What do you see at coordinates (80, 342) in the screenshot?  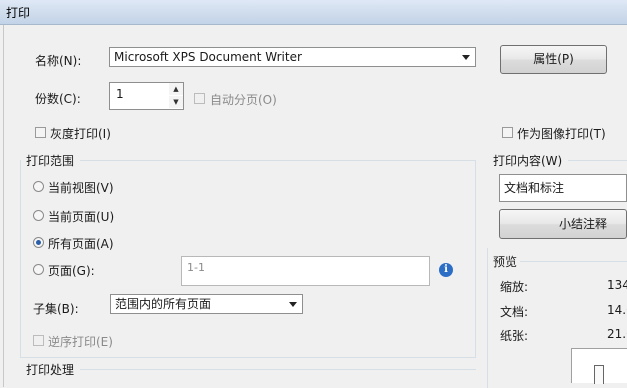 I see `reverse-order-label: 逆序打印(E)` at bounding box center [80, 342].